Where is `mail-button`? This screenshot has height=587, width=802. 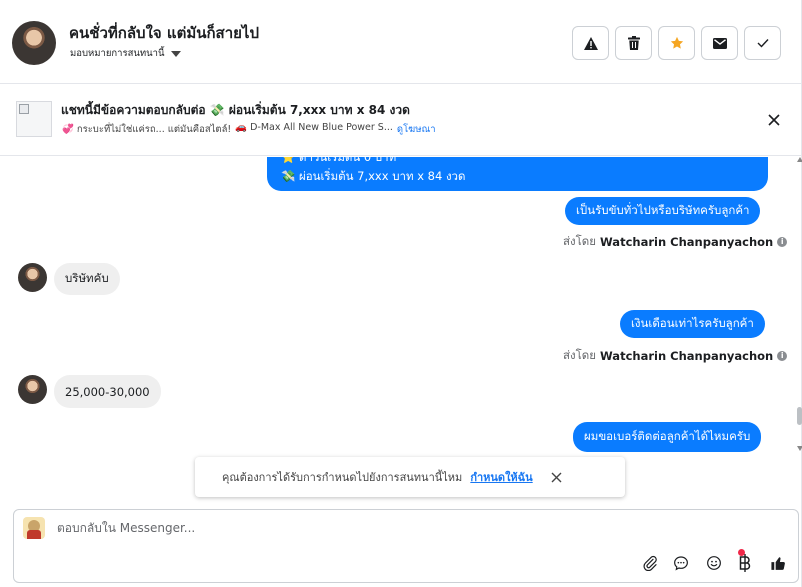 mail-button is located at coordinates (719, 43).